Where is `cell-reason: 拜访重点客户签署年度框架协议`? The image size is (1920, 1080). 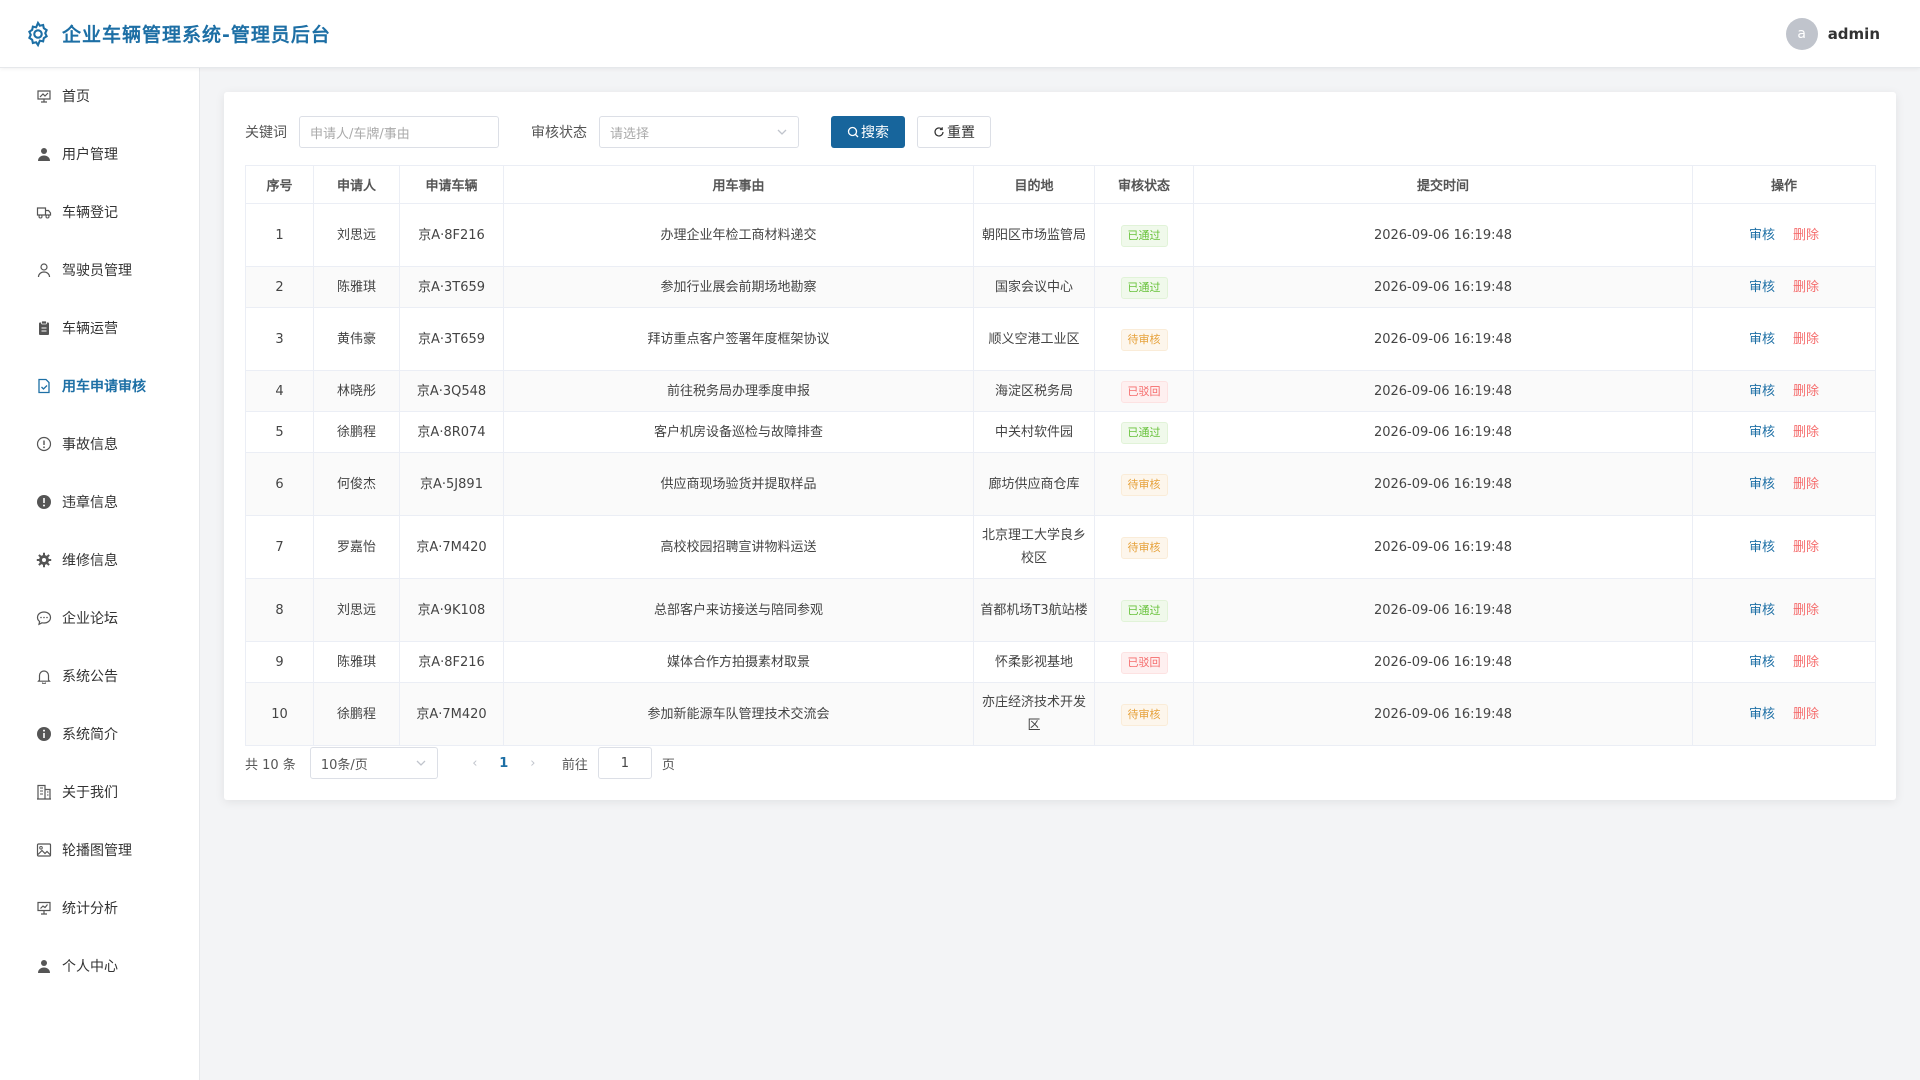 cell-reason: 拜访重点客户签署年度框架协议 is located at coordinates (738, 339).